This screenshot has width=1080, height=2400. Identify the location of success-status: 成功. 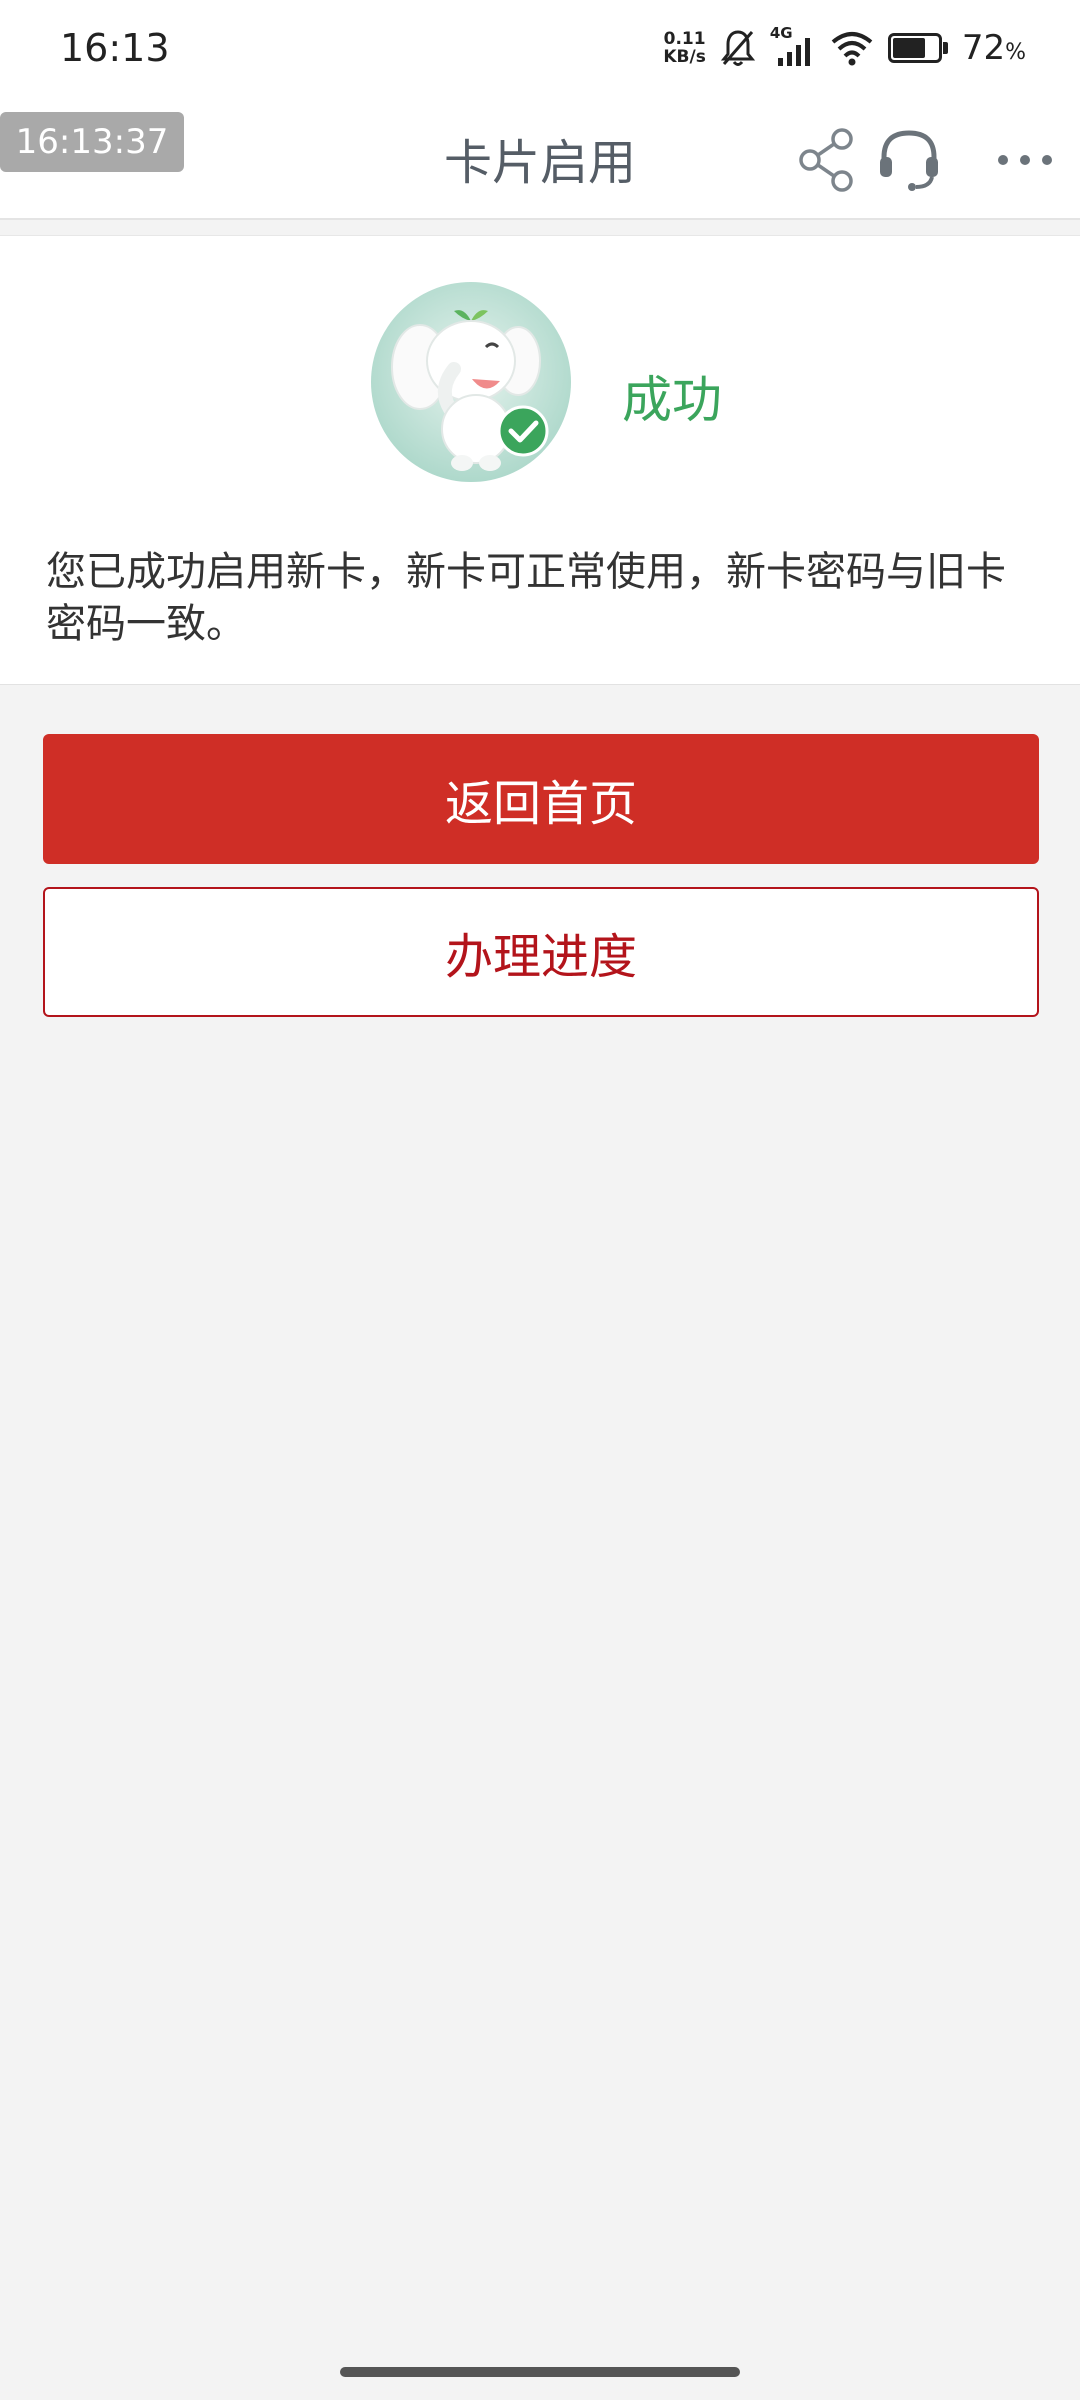
(672, 400).